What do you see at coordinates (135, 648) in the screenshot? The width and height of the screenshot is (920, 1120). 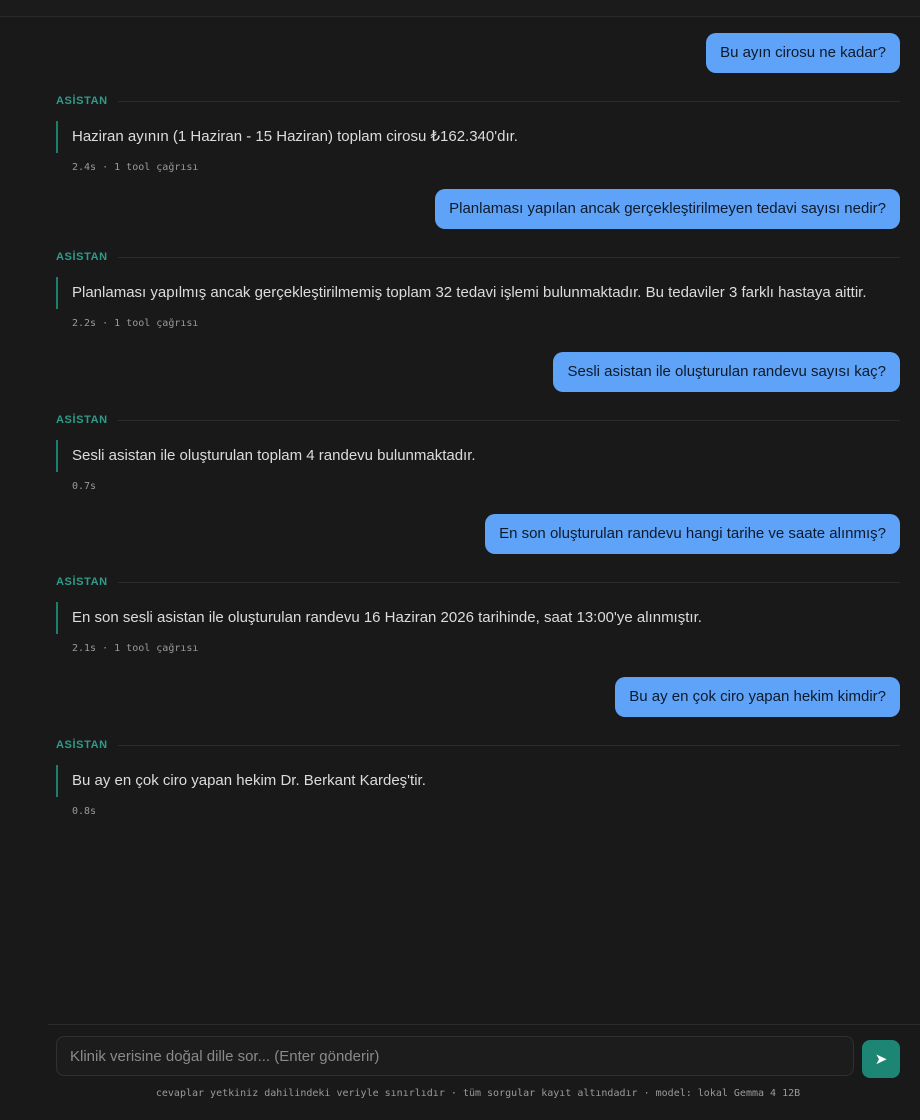 I see `response-meta: 2.1s · 1 tool çağrısı` at bounding box center [135, 648].